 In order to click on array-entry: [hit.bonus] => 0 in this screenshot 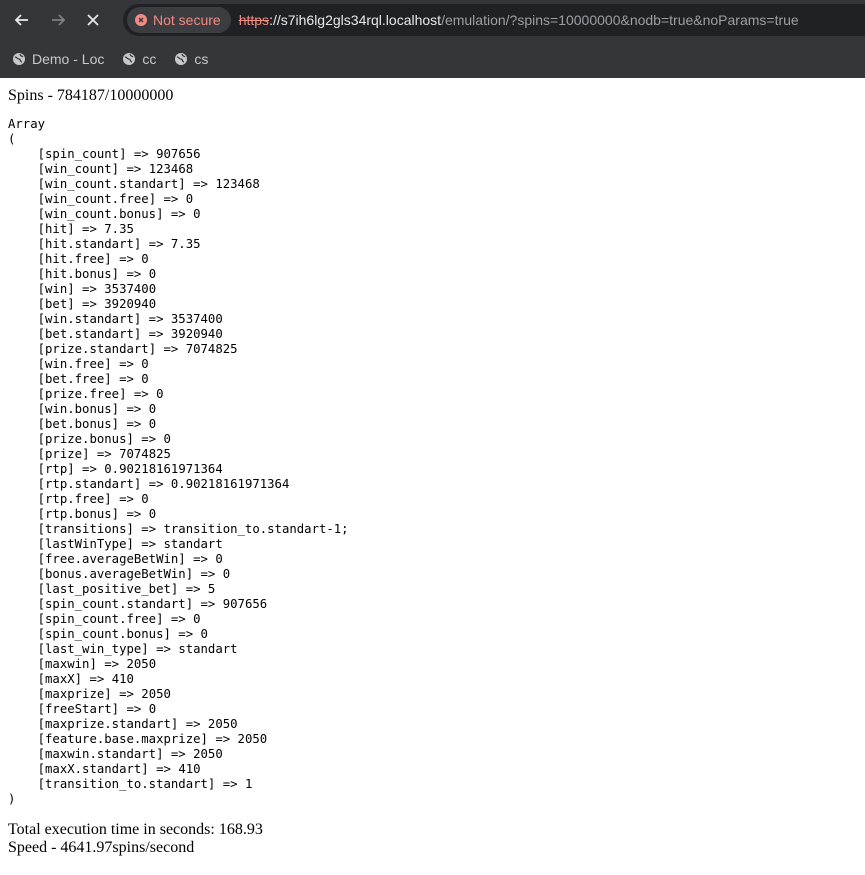, I will do `click(82, 274)`.